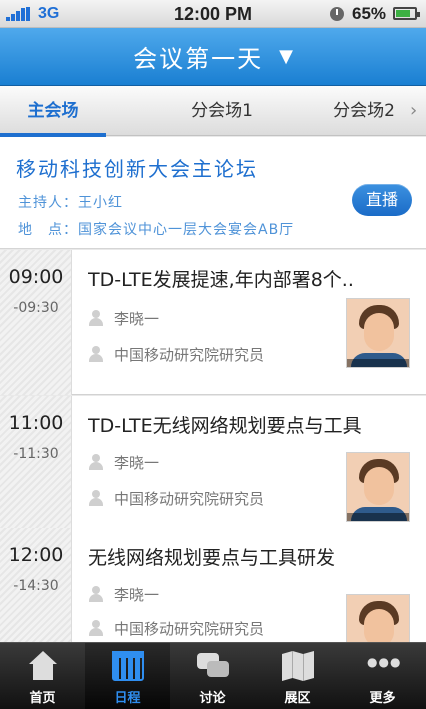 The height and width of the screenshot is (709, 426). Describe the element at coordinates (128, 666) in the screenshot. I see `calendar-icon` at that location.